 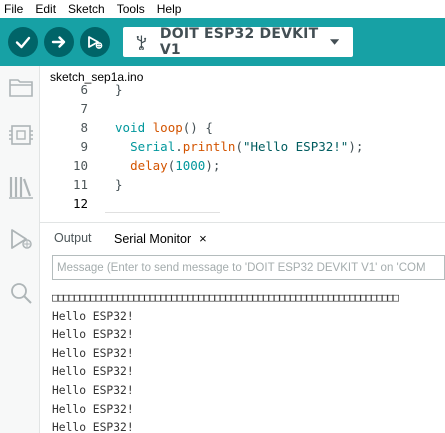 I want to click on sketchbook-button, so click(x=21, y=87).